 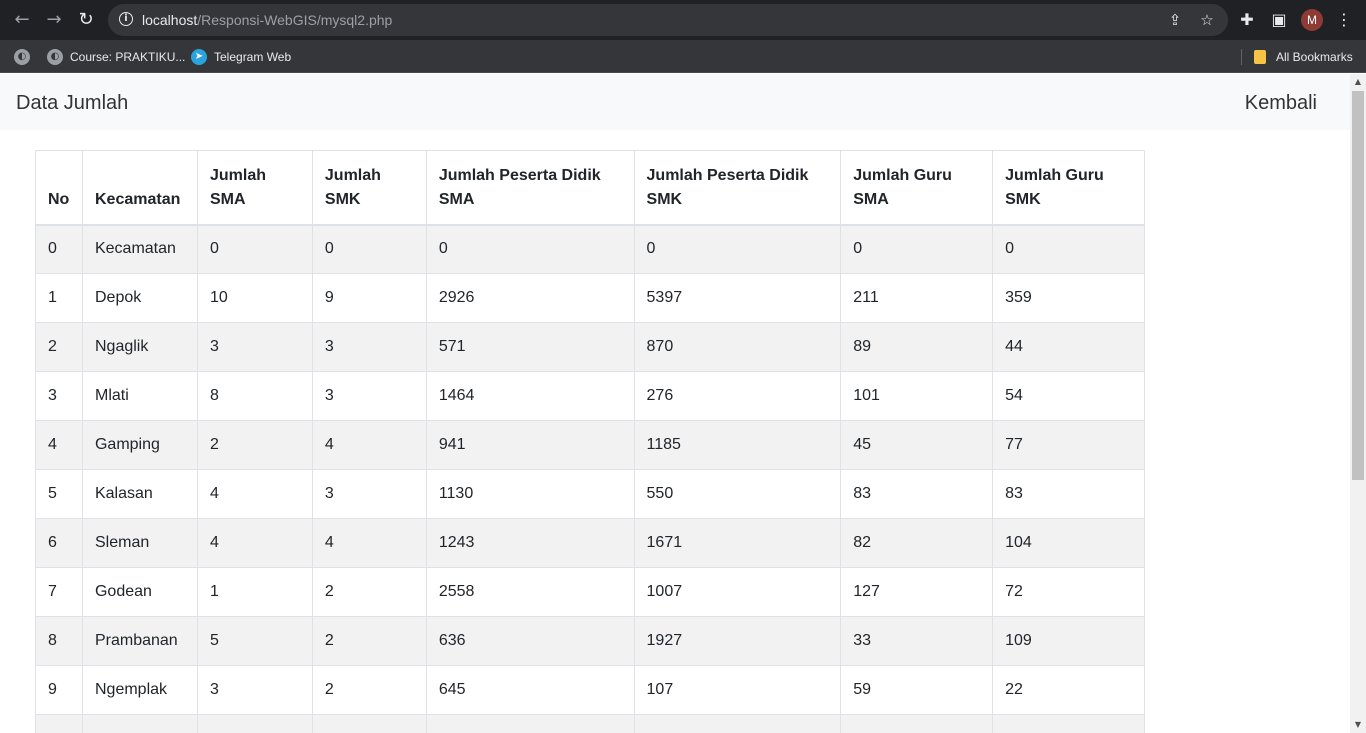 I want to click on cell-guru-sma: 89, so click(x=917, y=347).